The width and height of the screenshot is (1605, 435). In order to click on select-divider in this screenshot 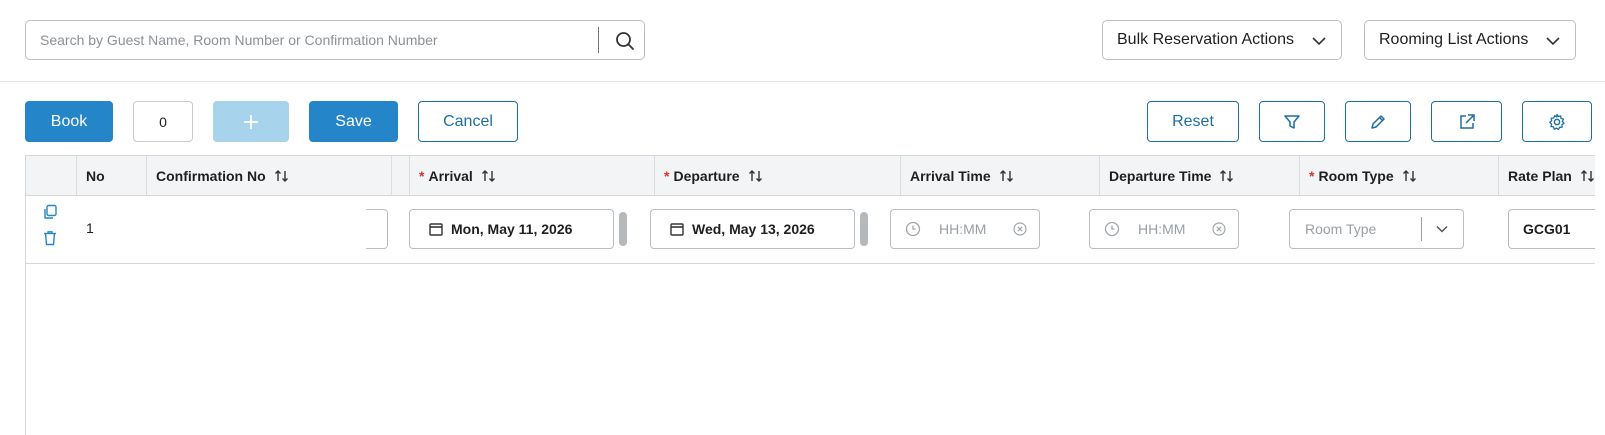, I will do `click(1421, 229)`.